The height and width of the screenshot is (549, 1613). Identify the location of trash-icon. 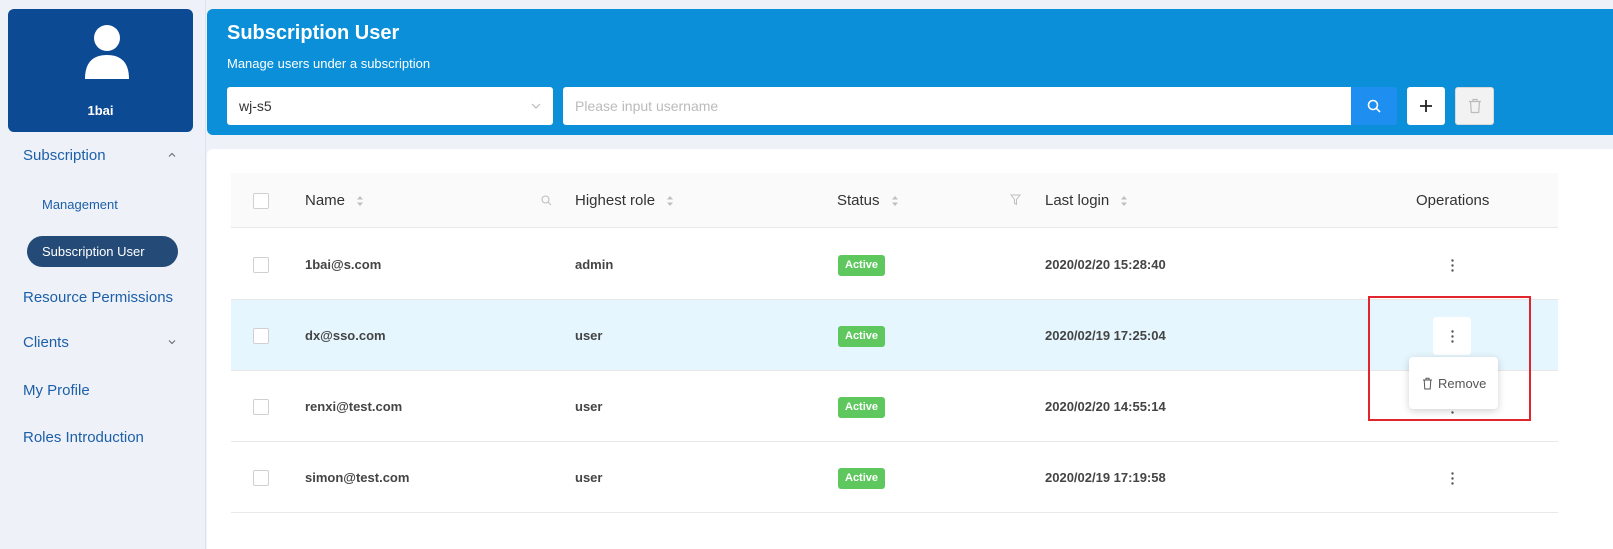
(1474, 106).